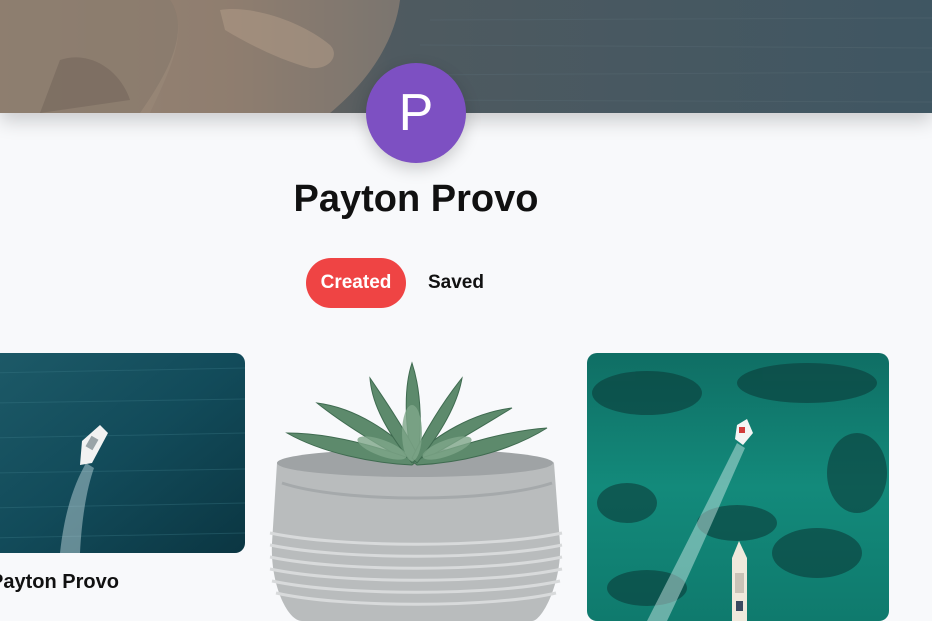  Describe the element at coordinates (356, 283) in the screenshot. I see `tab-created: Created` at that location.